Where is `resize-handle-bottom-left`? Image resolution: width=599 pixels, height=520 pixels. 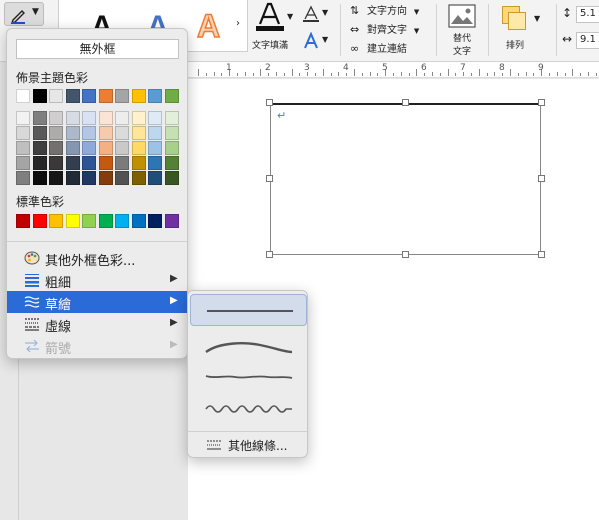 resize-handle-bottom-left is located at coordinates (269, 254).